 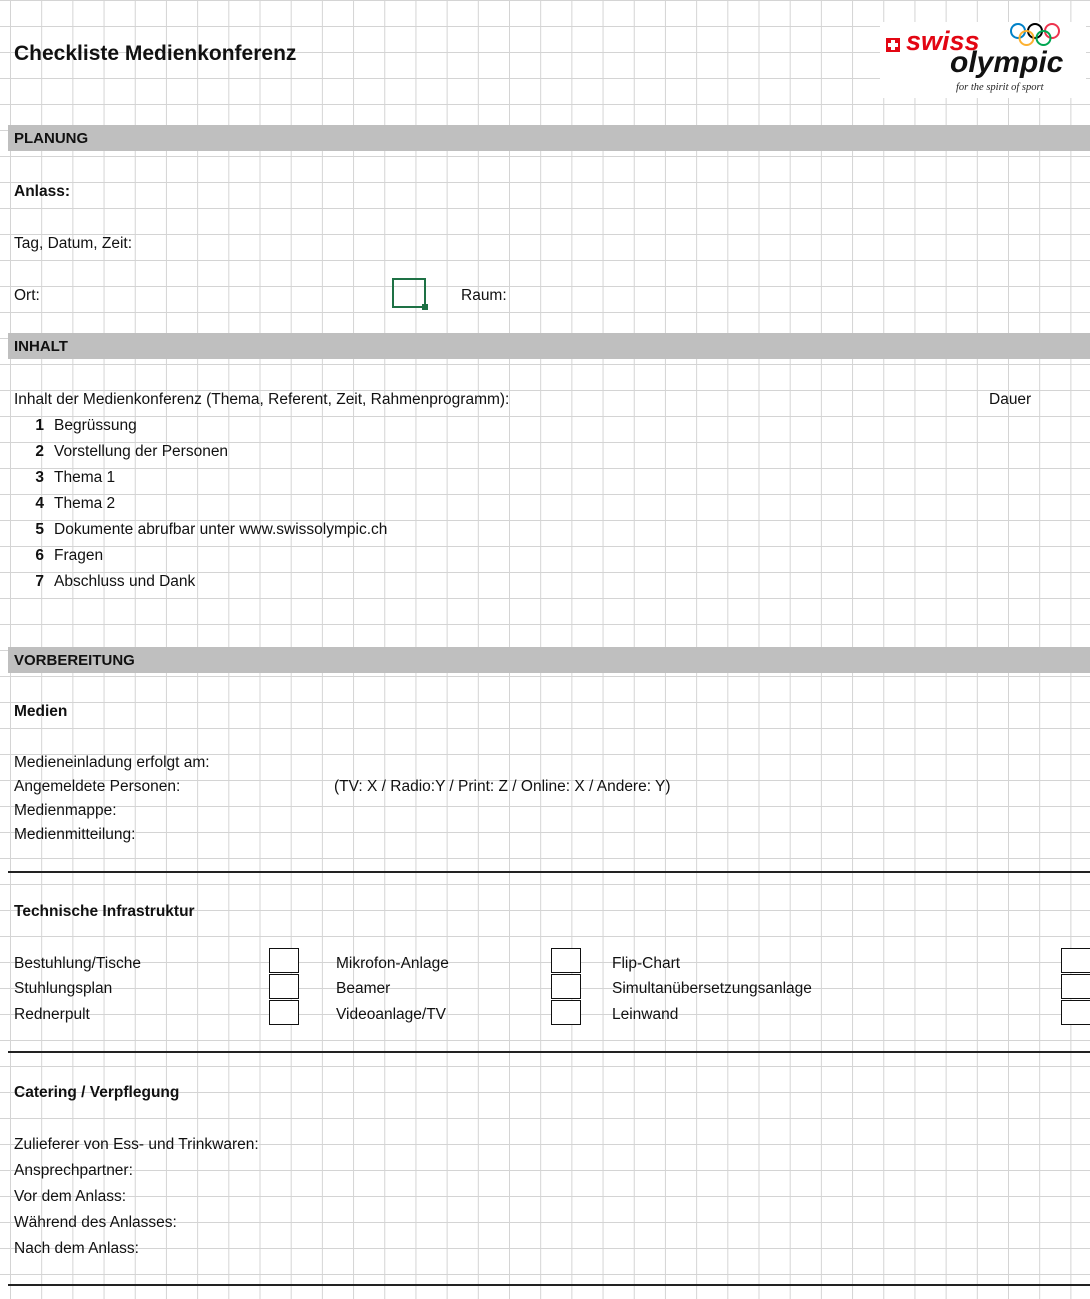 I want to click on checkbox-mikrofon, so click(x=566, y=960).